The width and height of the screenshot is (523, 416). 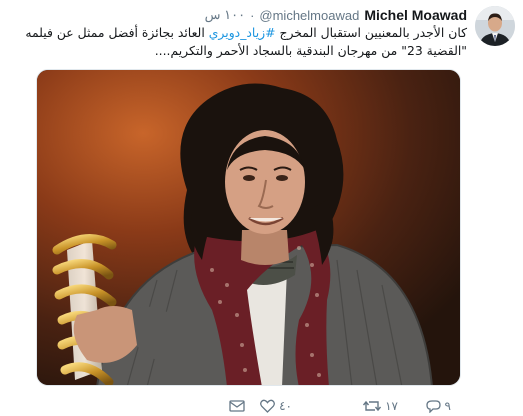 I want to click on author-name: Michel Moawad, so click(x=415, y=15).